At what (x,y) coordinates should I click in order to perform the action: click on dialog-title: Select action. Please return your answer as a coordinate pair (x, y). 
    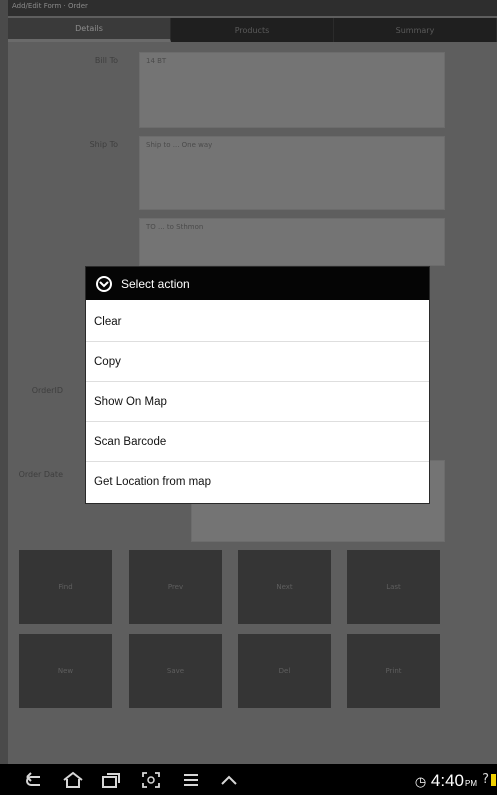
    Looking at the image, I should click on (155, 283).